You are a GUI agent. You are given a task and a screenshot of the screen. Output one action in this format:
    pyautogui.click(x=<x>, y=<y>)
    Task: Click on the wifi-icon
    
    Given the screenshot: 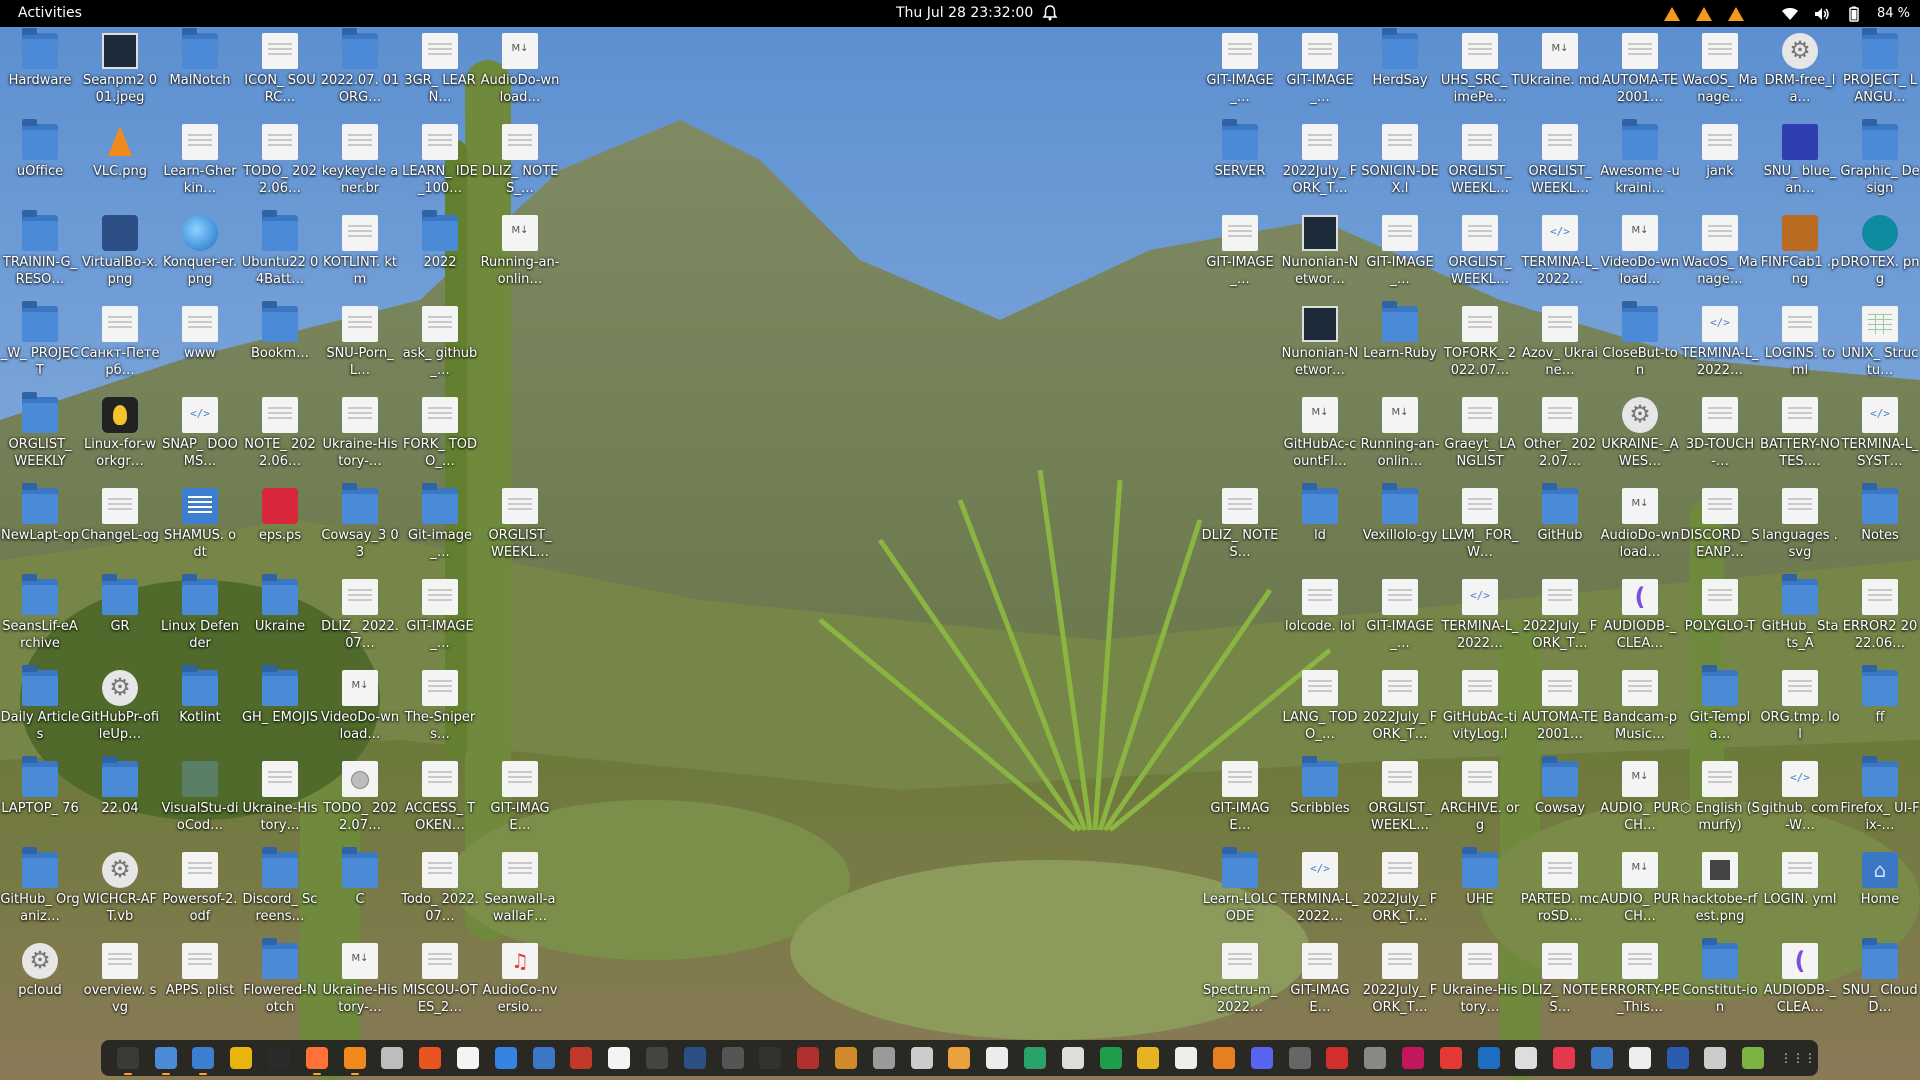 What is the action you would take?
    pyautogui.click(x=1790, y=14)
    